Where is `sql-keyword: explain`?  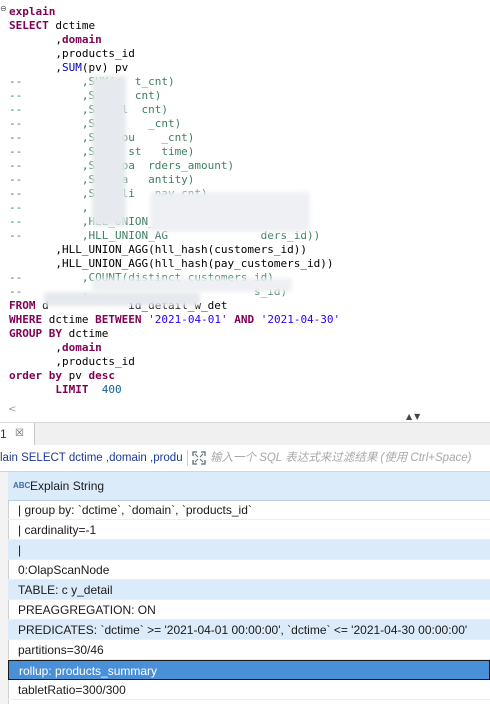
sql-keyword: explain is located at coordinates (32, 11).